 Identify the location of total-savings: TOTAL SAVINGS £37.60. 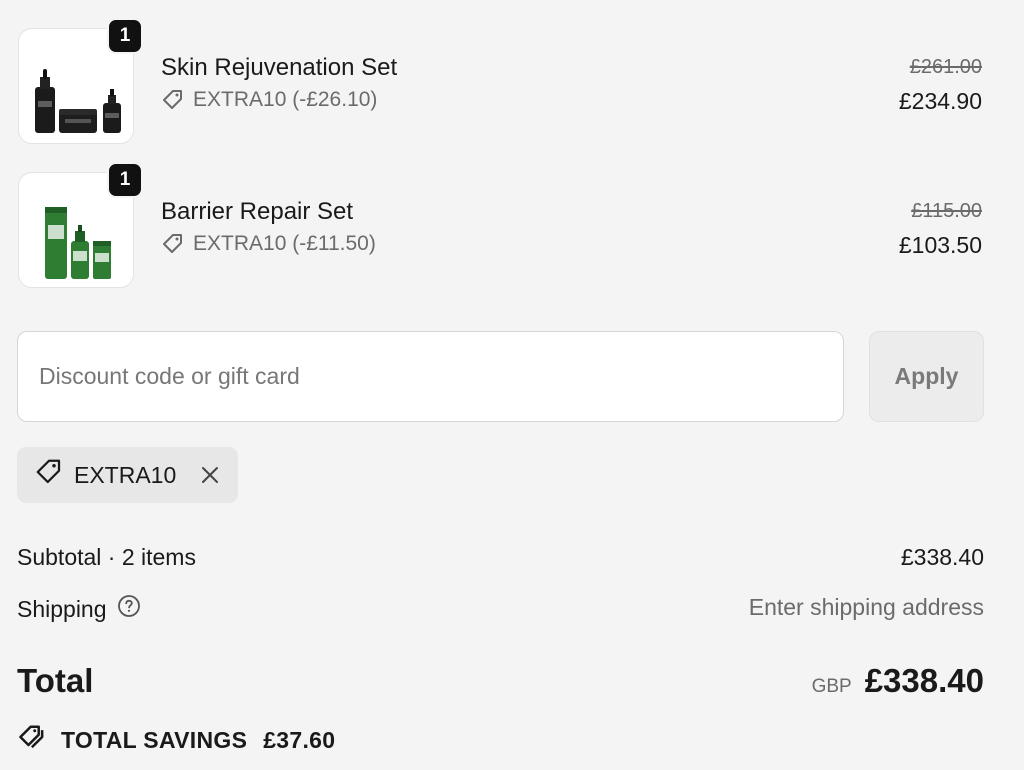
(176, 740).